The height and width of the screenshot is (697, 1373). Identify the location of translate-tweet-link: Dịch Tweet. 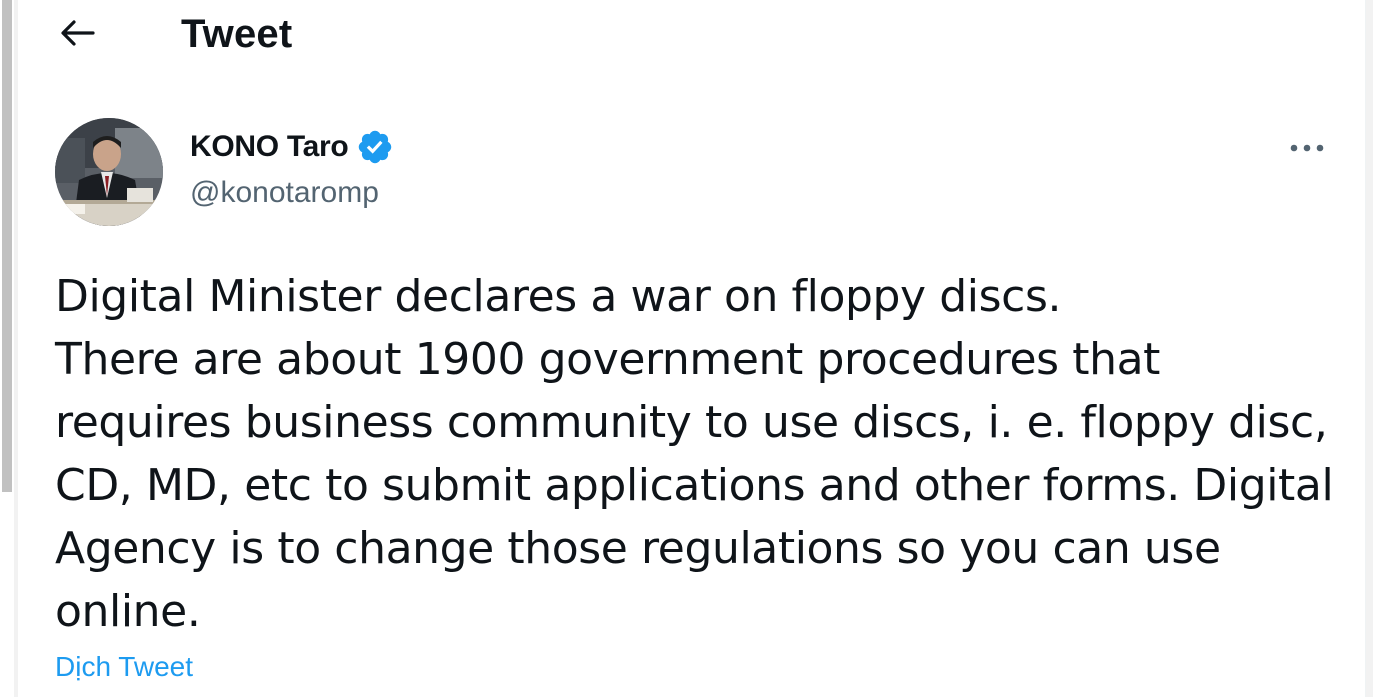
(124, 667).